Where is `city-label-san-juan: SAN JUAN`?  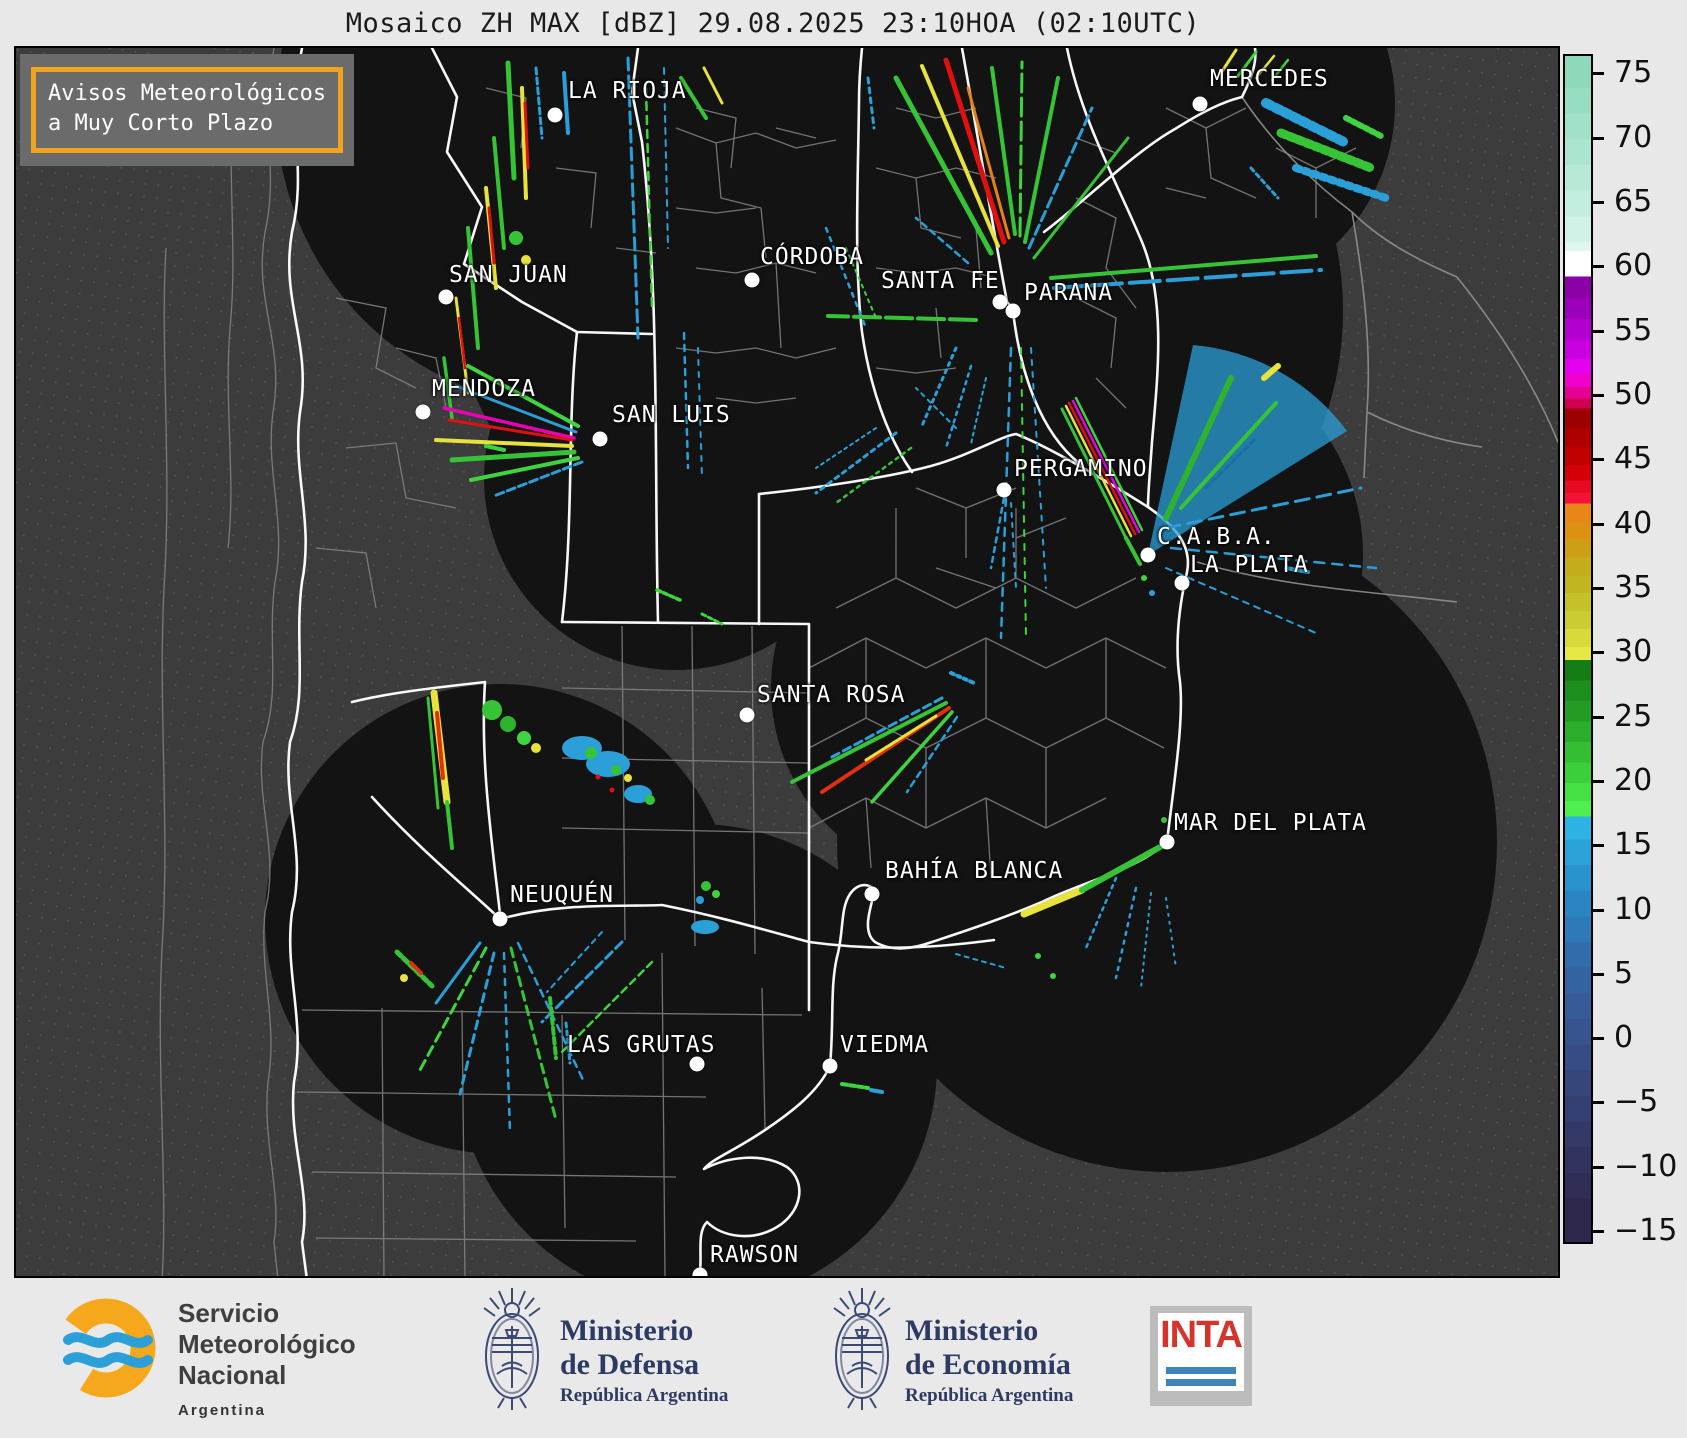
city-label-san-juan: SAN JUAN is located at coordinates (508, 275).